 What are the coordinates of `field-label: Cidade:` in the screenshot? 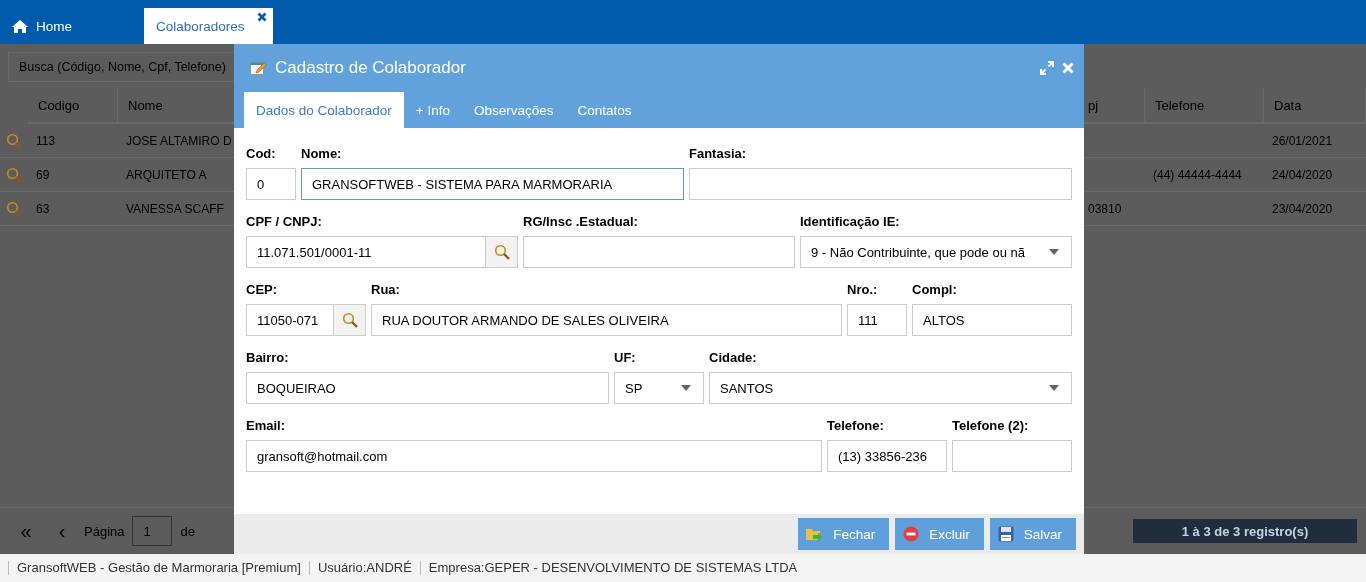 It's located at (733, 358).